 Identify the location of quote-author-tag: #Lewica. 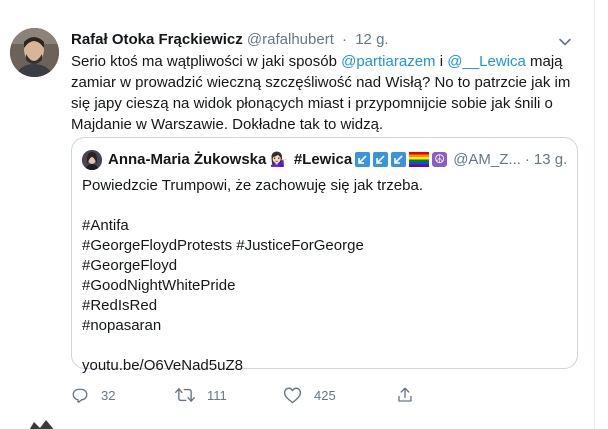
(323, 159).